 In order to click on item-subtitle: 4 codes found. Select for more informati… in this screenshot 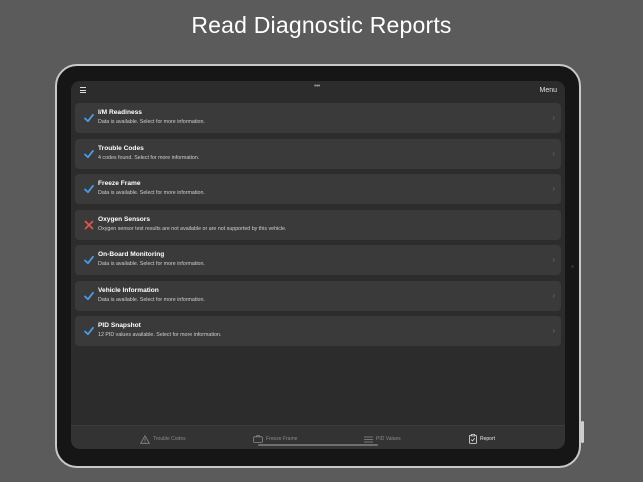, I will do `click(149, 157)`.